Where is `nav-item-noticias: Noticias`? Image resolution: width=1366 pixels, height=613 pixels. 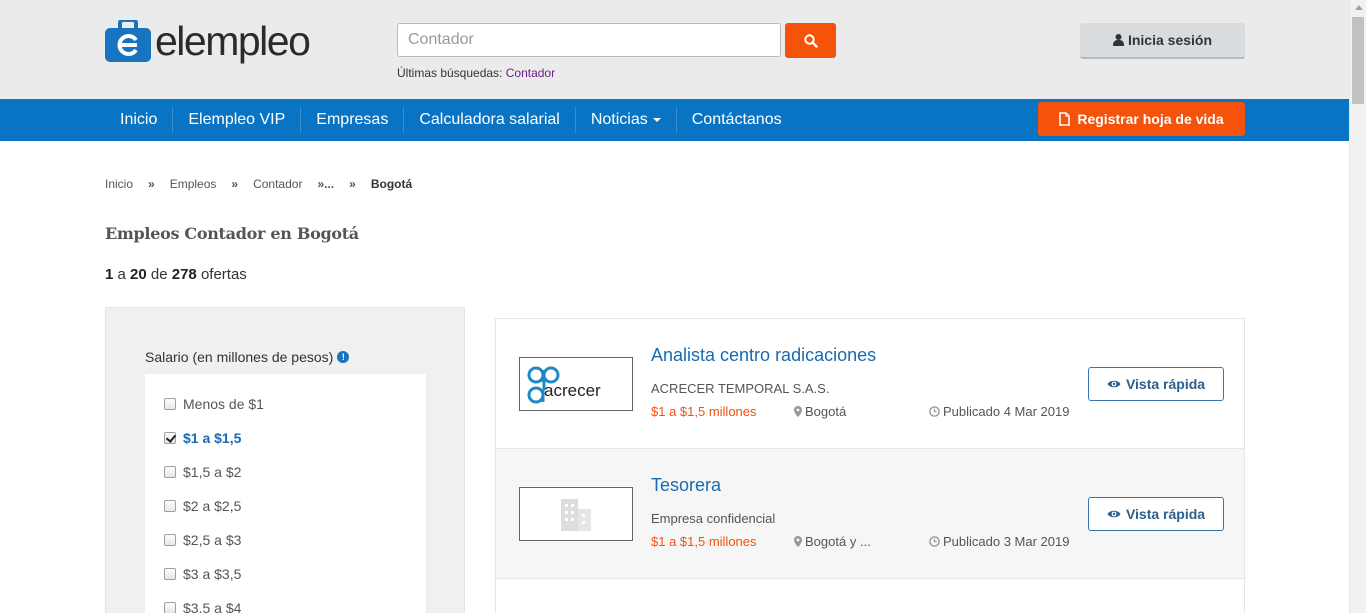
nav-item-noticias: Noticias is located at coordinates (626, 120).